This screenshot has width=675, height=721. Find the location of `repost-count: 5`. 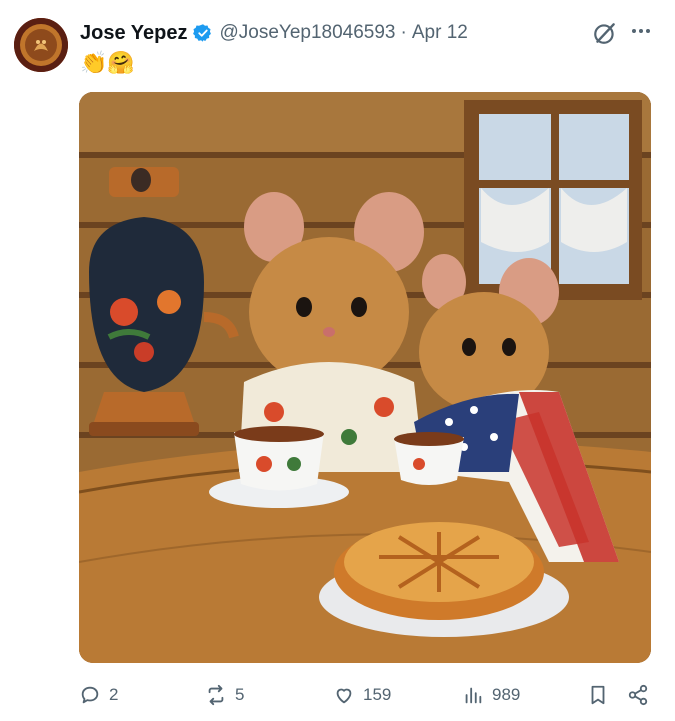

repost-count: 5 is located at coordinates (240, 694).